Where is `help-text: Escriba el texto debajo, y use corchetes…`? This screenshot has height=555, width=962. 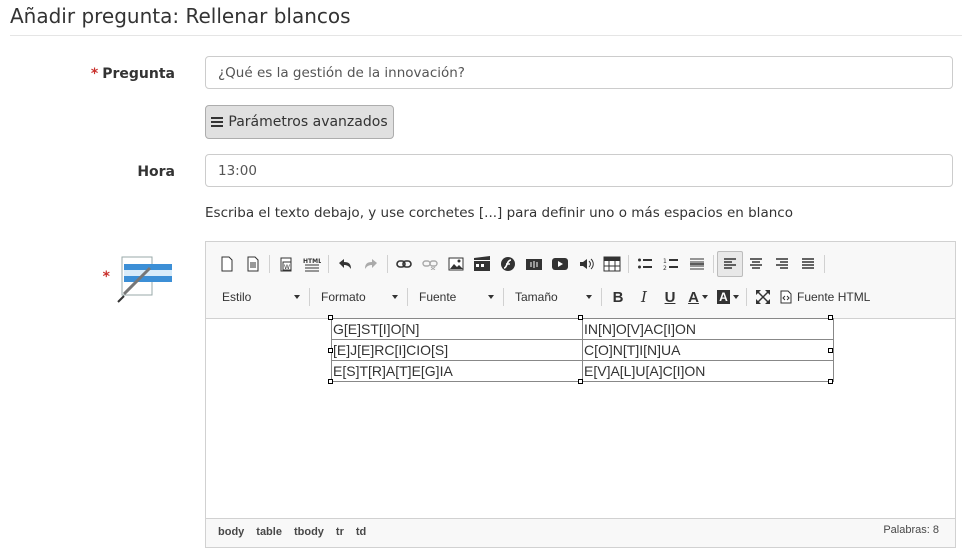 help-text: Escriba el texto debajo, y use corchetes… is located at coordinates (499, 213).